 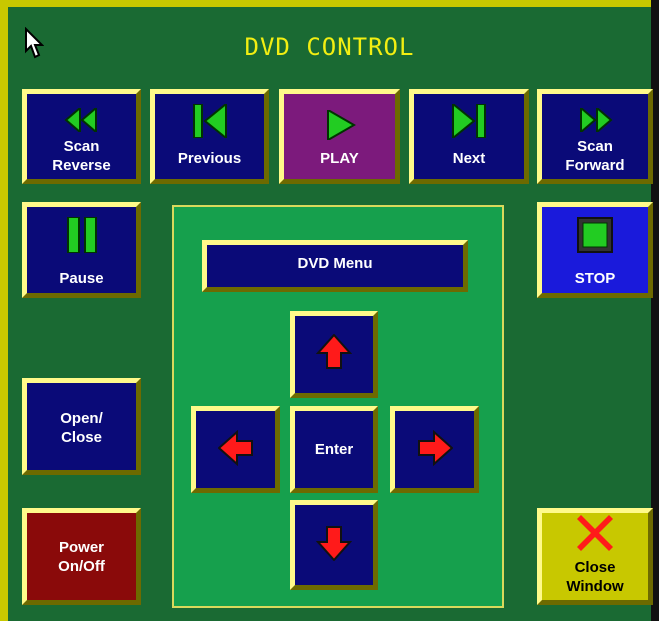 I want to click on dvd-menu-button: DVD Menu, so click(x=335, y=266).